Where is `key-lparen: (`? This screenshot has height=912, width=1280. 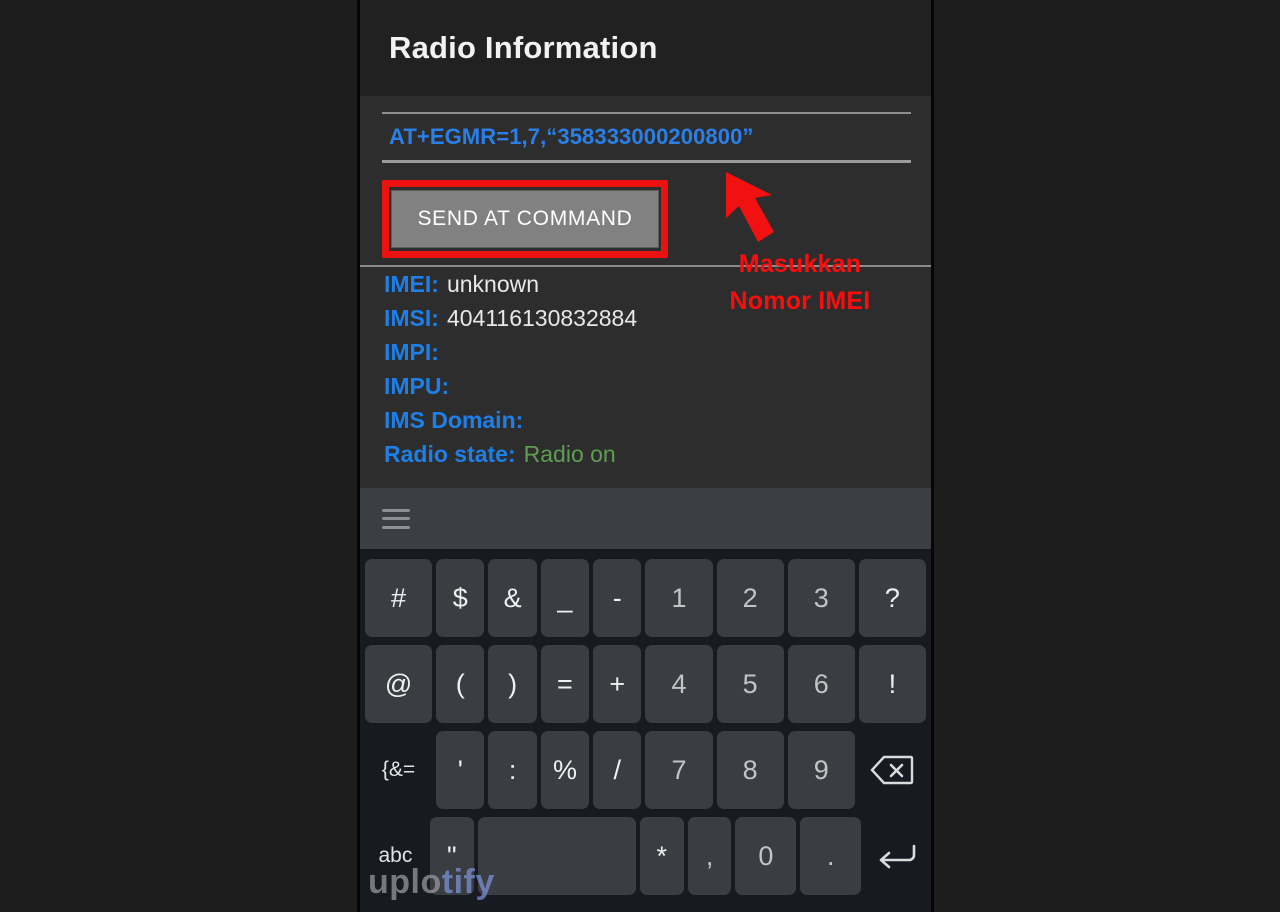 key-lparen: ( is located at coordinates (460, 684).